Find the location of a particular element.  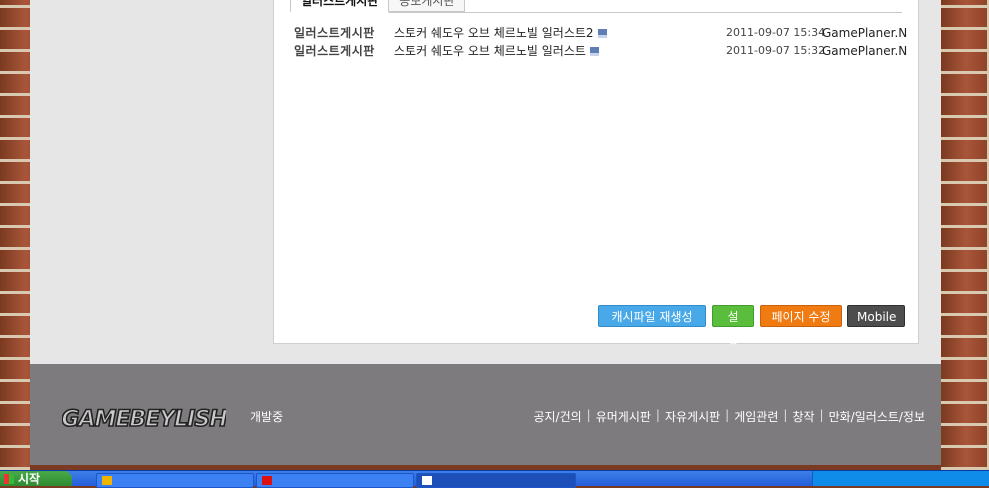

app-icon is located at coordinates (267, 480).